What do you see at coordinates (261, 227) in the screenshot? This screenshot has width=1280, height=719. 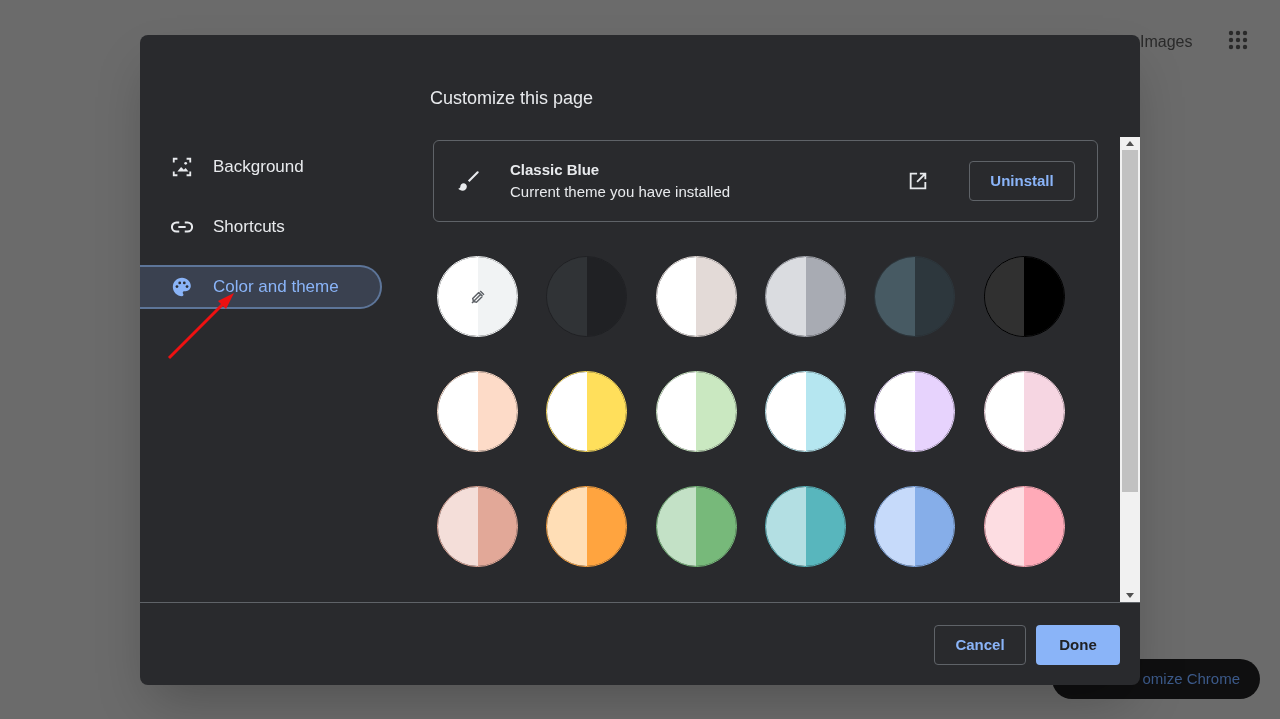 I see `sidebar-item: Shortcuts` at bounding box center [261, 227].